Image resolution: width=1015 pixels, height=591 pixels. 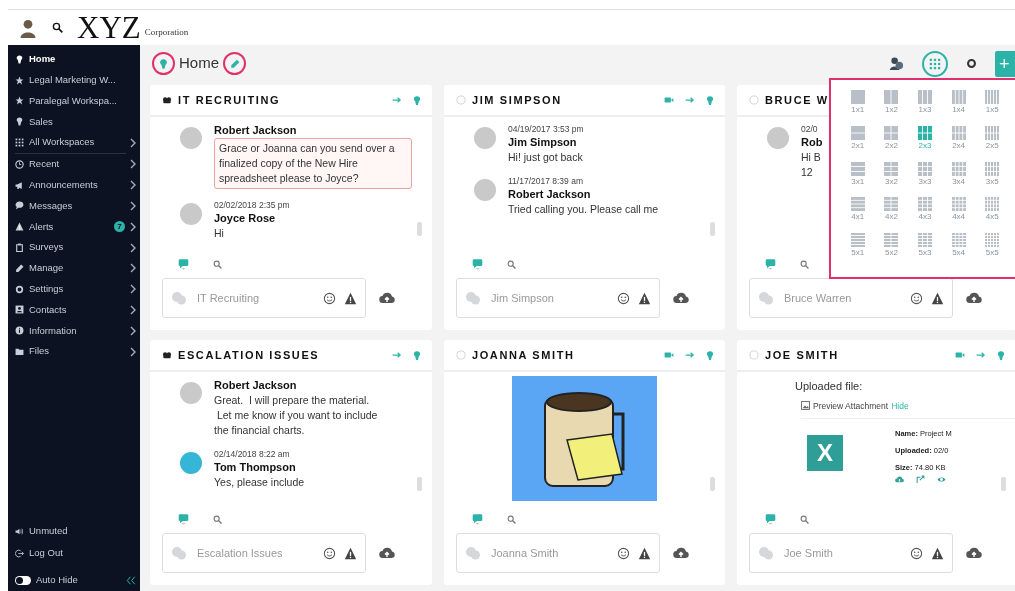 What do you see at coordinates (891, 143) in the screenshot?
I see `layout-option: 2x2` at bounding box center [891, 143].